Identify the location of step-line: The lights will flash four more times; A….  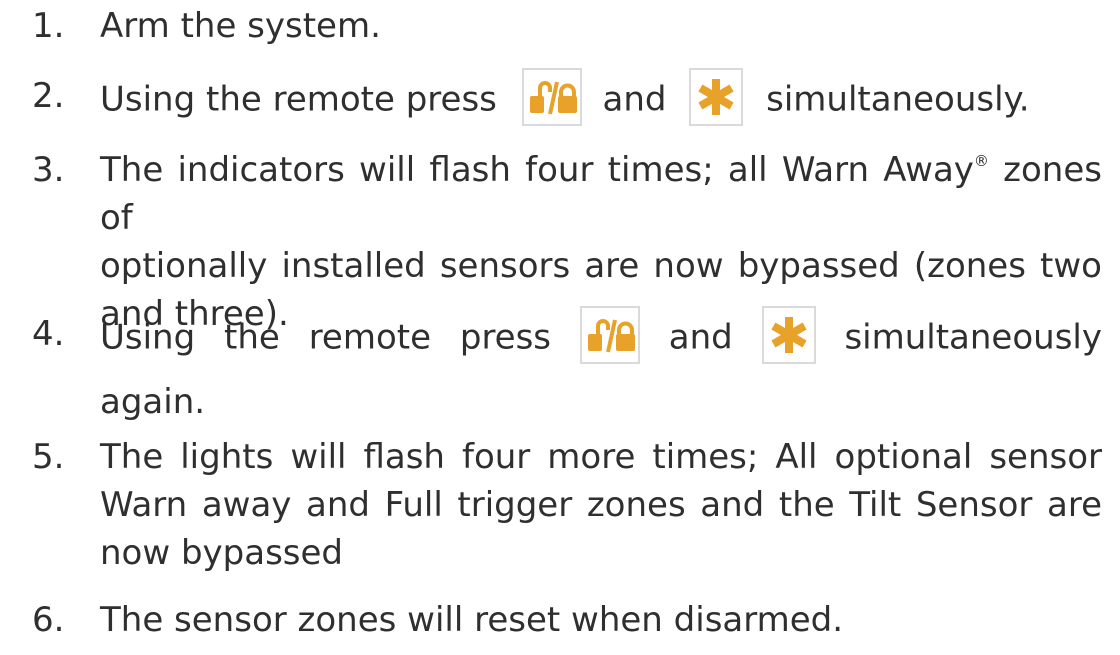
(601, 457).